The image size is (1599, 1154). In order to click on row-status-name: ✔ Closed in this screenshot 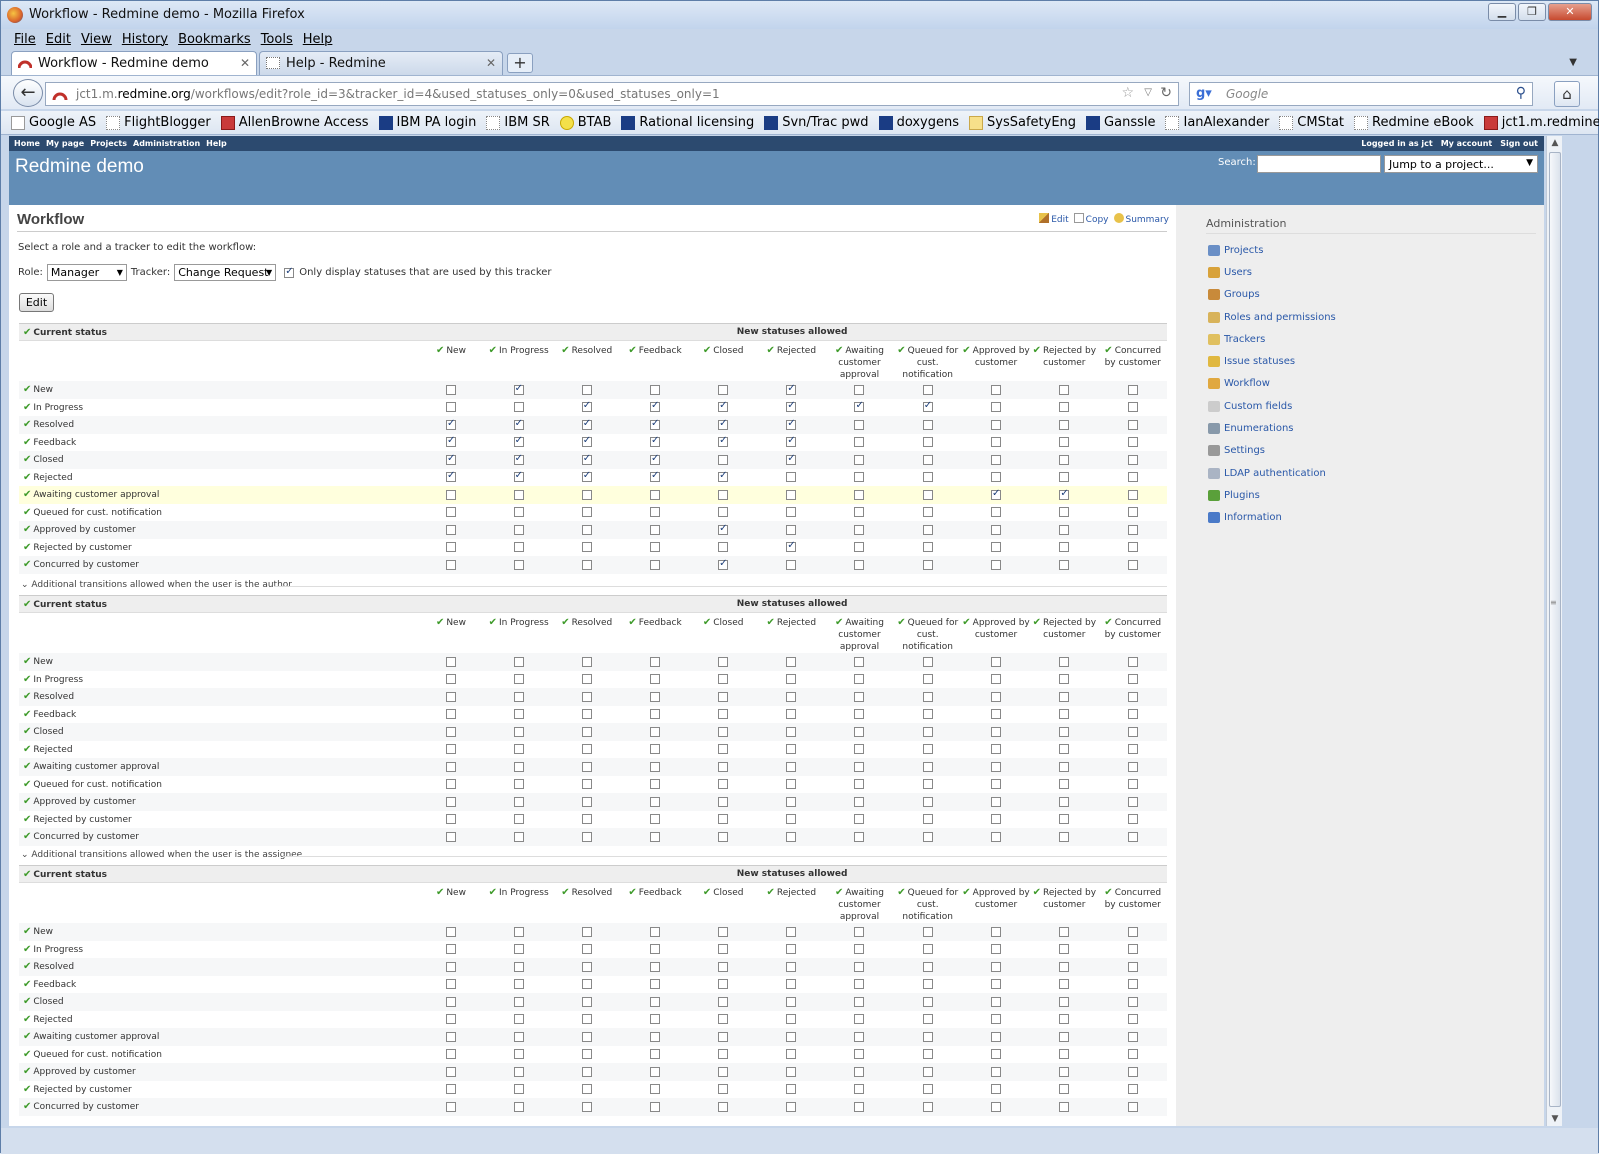, I will do `click(218, 1002)`.